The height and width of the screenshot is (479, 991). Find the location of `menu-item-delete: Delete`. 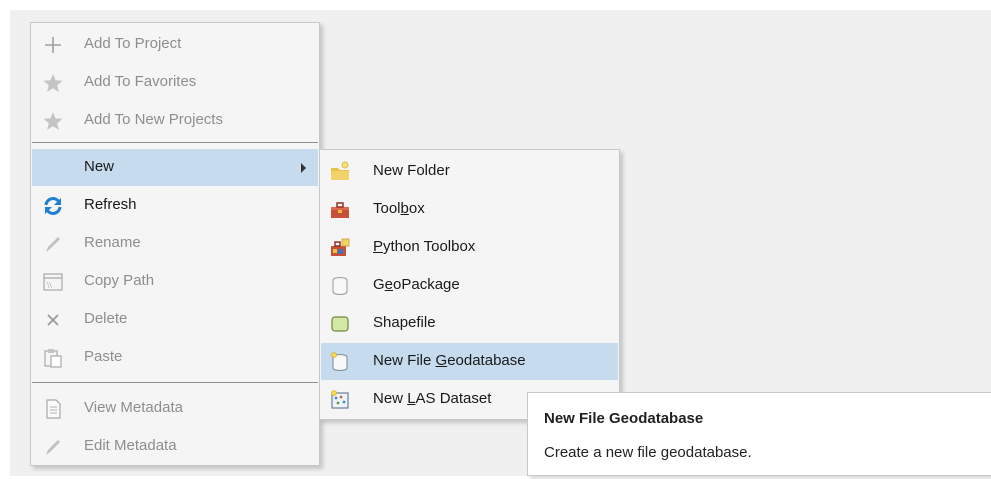

menu-item-delete: Delete is located at coordinates (175, 319).